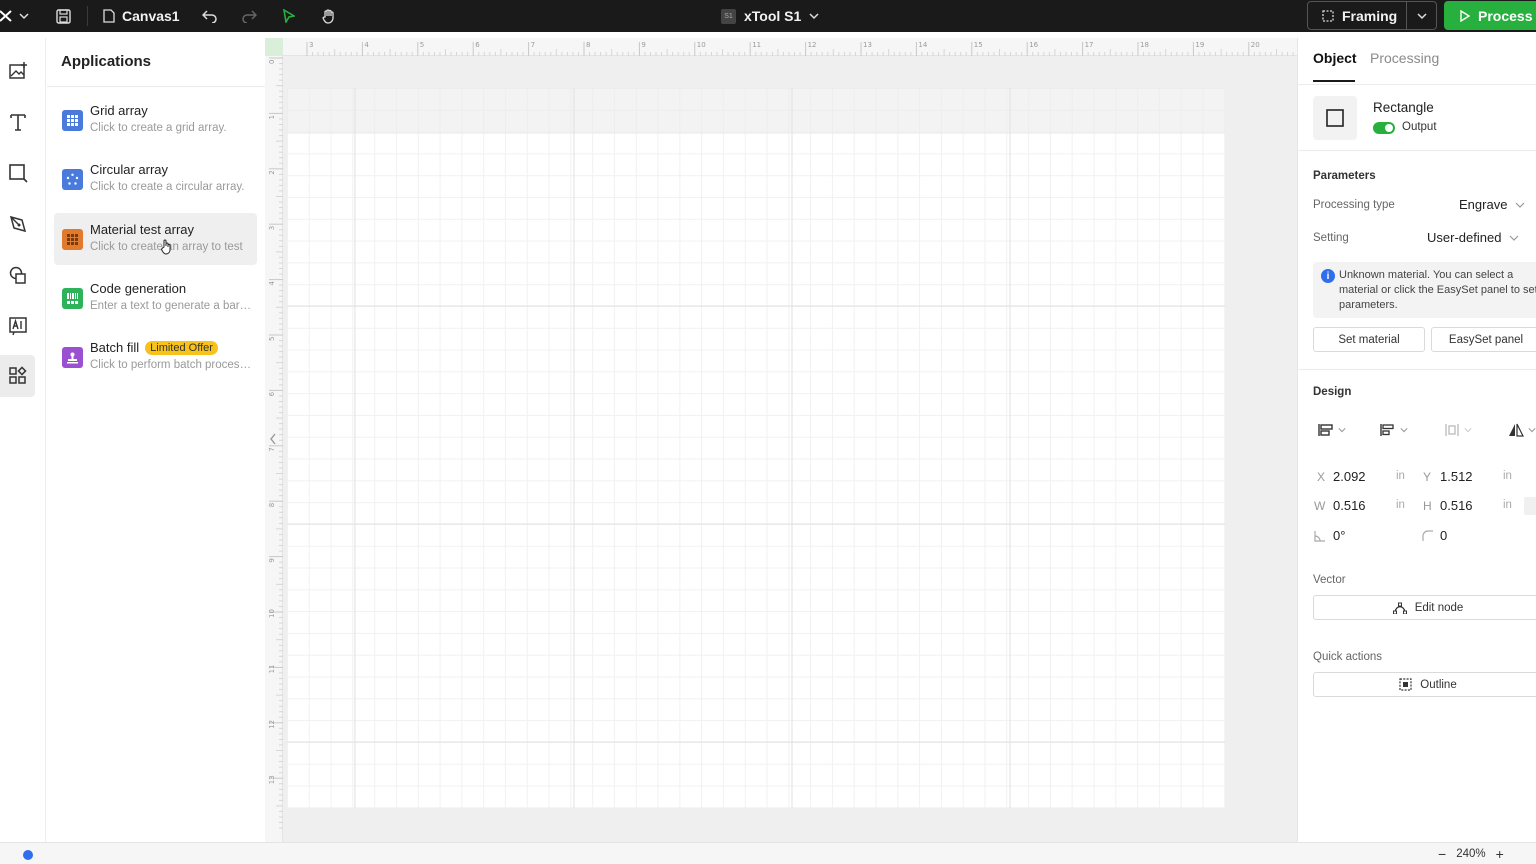 The height and width of the screenshot is (864, 1536). Describe the element at coordinates (1399, 608) in the screenshot. I see `edit-node-icon` at that location.